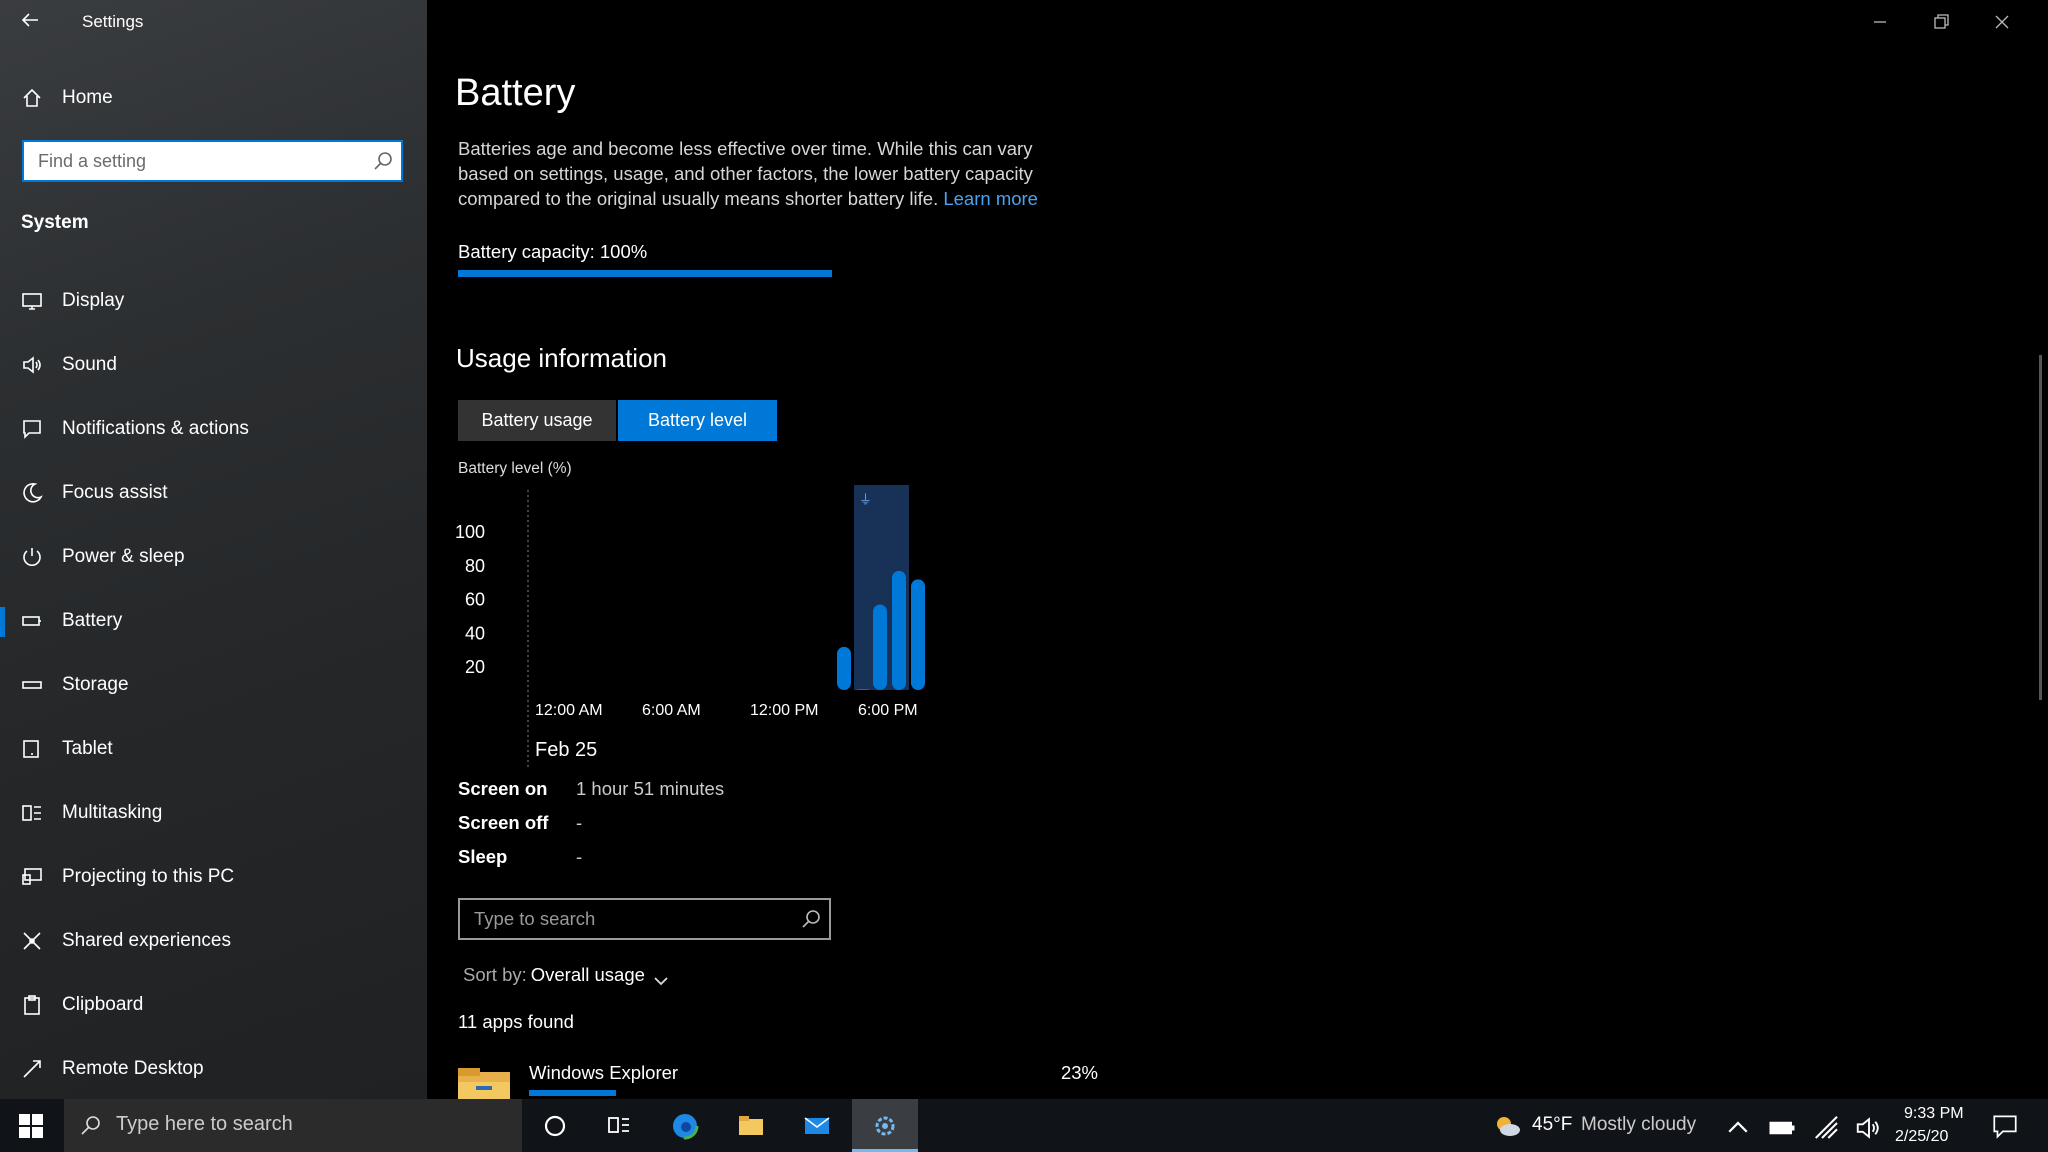 This screenshot has height=1152, width=2048. I want to click on y-tick-label: 60, so click(475, 600).